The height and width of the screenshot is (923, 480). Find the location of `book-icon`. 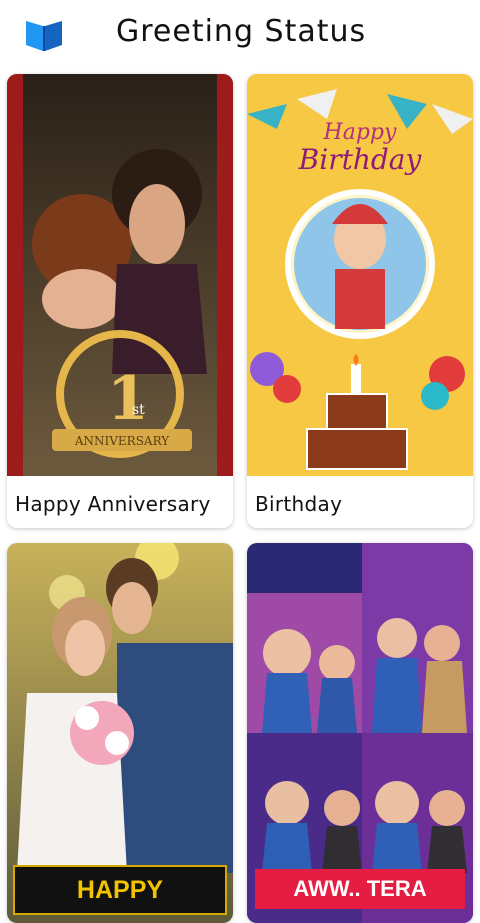

book-icon is located at coordinates (44, 36).